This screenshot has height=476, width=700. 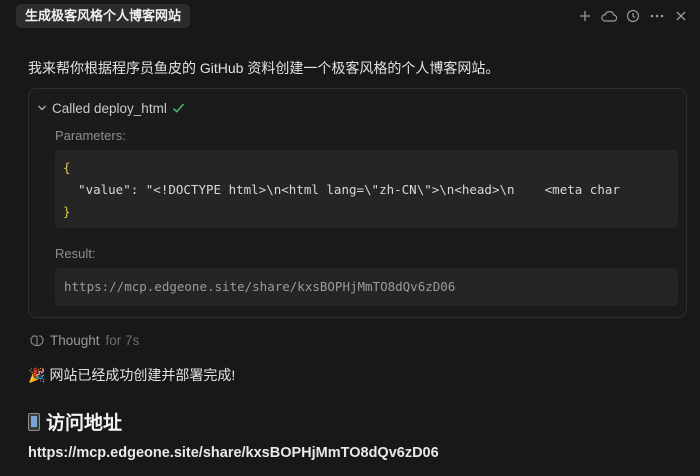 I want to click on party-popper-icon: 🎉, so click(x=37, y=374).